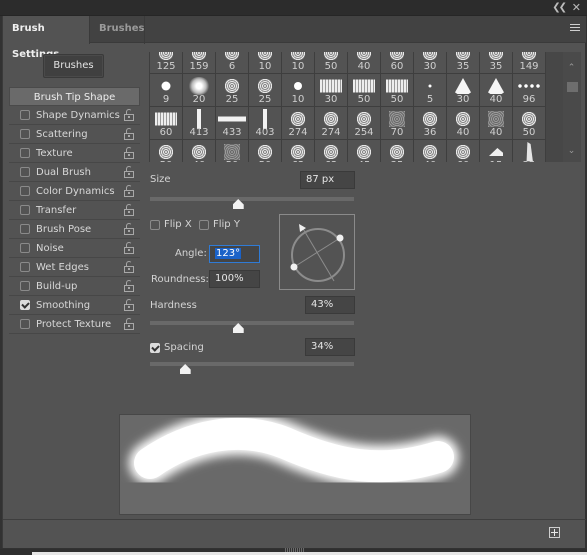 The width and height of the screenshot is (587, 555). What do you see at coordinates (331, 151) in the screenshot?
I see `brush-preset: 62` at bounding box center [331, 151].